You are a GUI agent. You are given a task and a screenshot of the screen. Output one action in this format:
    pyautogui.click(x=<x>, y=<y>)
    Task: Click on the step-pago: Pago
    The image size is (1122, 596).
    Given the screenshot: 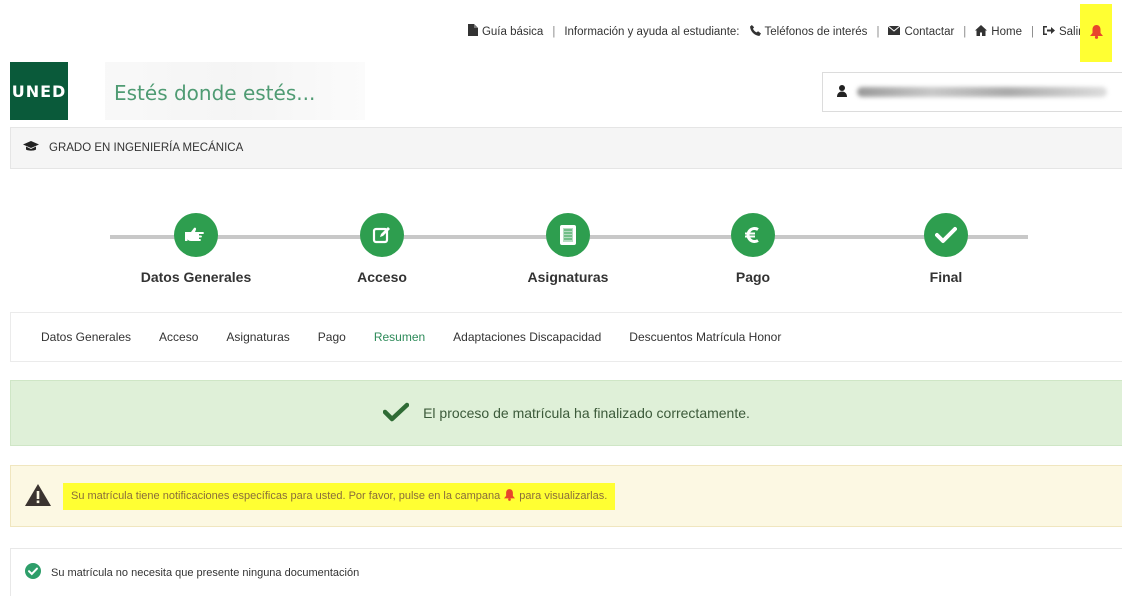 What is the action you would take?
    pyautogui.click(x=753, y=249)
    